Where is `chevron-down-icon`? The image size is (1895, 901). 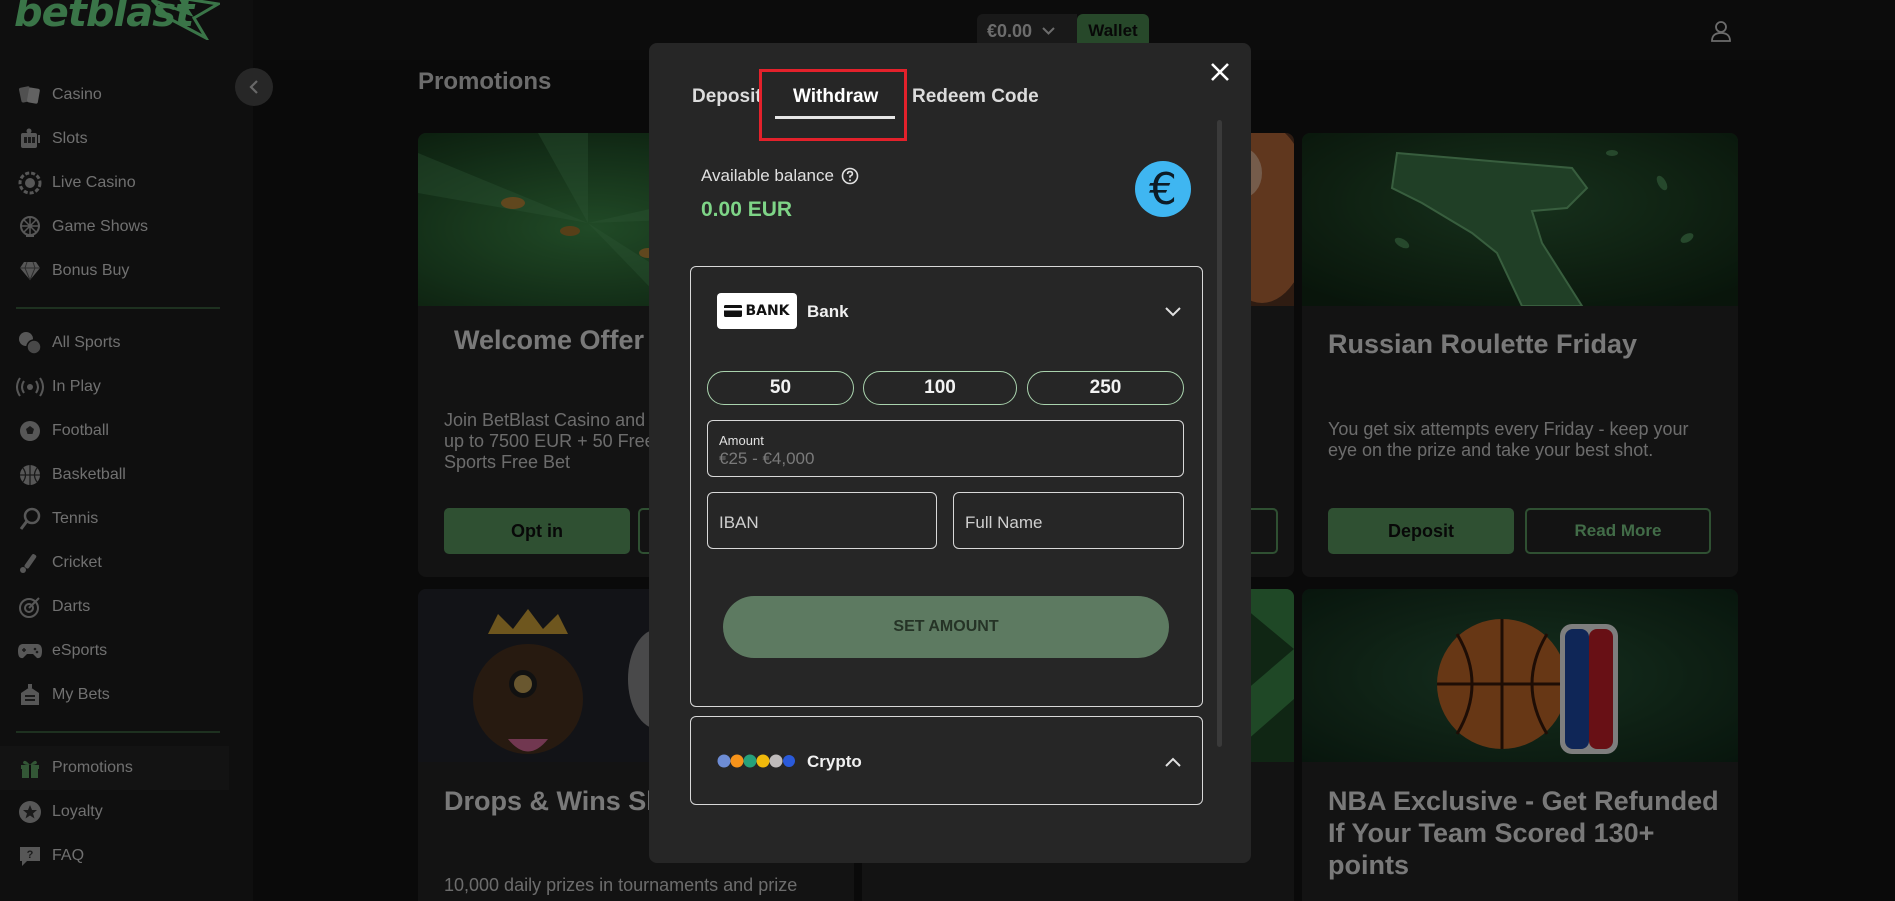
chevron-down-icon is located at coordinates (1173, 312).